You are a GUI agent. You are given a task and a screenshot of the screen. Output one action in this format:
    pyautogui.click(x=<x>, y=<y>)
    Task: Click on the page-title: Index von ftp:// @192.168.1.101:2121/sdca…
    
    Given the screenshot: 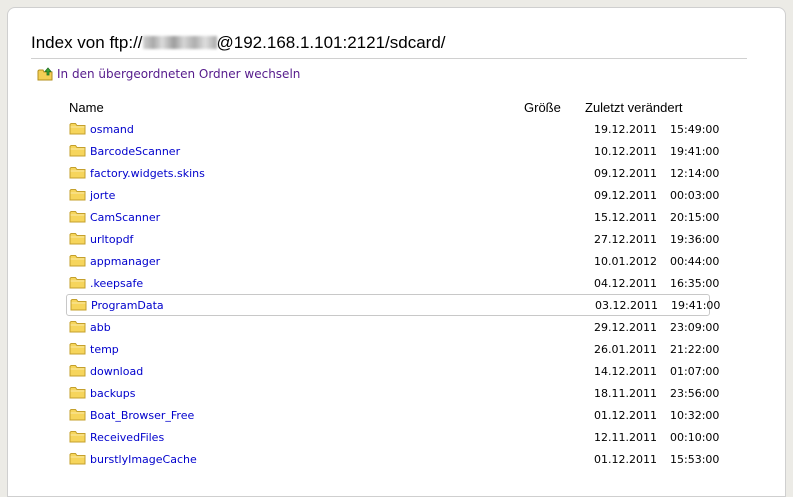 What is the action you would take?
    pyautogui.click(x=389, y=46)
    